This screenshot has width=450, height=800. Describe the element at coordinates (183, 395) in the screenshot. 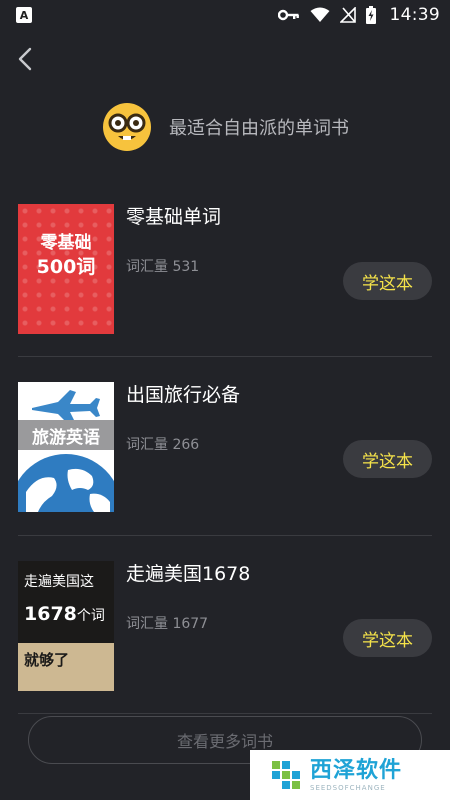

I see `book-title: 出国旅行必备` at that location.